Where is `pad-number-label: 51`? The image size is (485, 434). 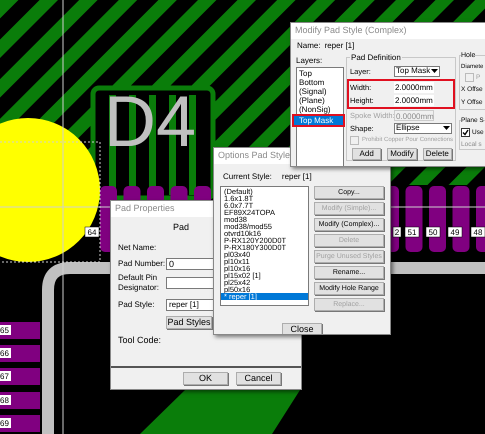
pad-number-label: 51 is located at coordinates (412, 232).